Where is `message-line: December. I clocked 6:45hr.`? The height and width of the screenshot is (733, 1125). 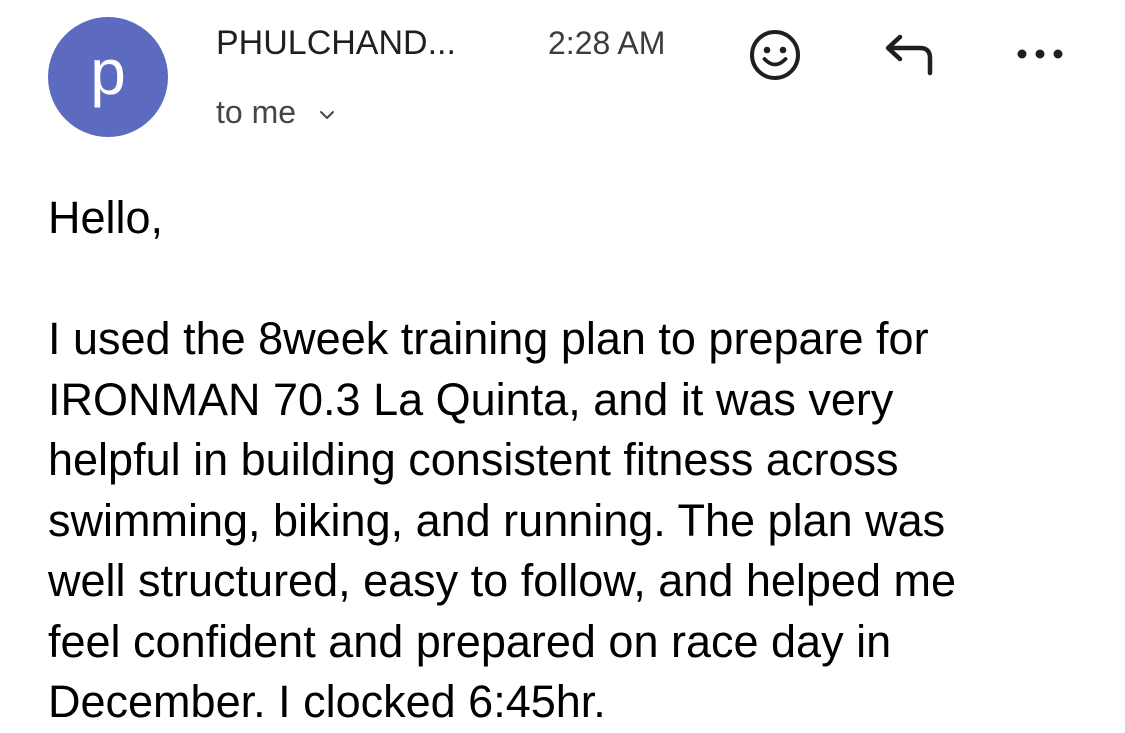 message-line: December. I clocked 6:45hr. is located at coordinates (327, 701).